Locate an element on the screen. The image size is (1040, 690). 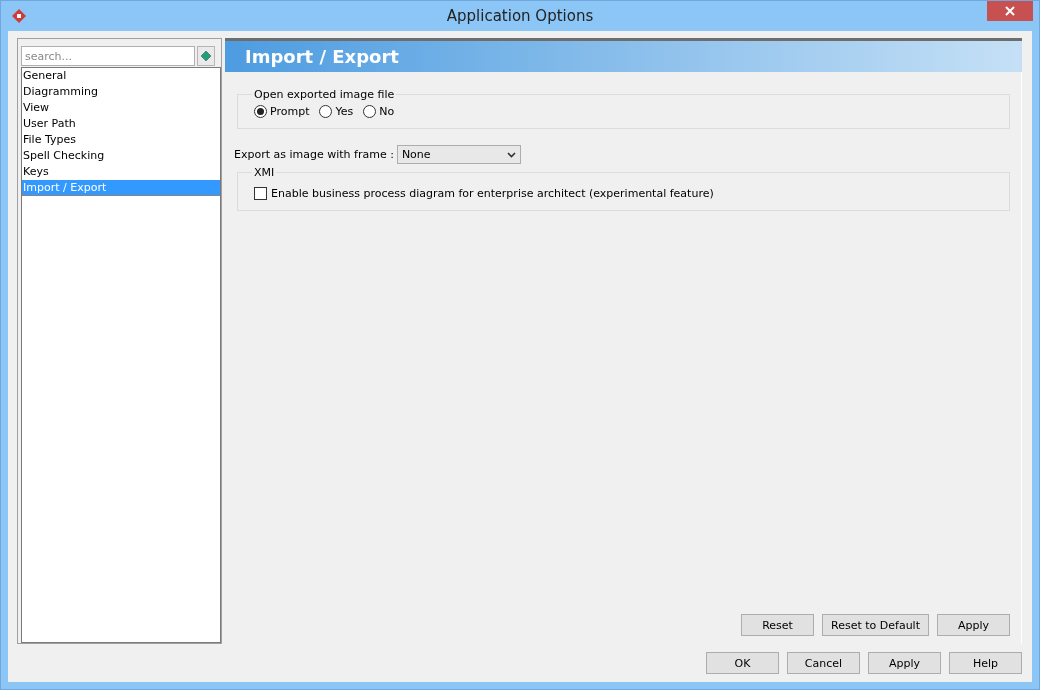
dialog-button: Cancel is located at coordinates (823, 663).